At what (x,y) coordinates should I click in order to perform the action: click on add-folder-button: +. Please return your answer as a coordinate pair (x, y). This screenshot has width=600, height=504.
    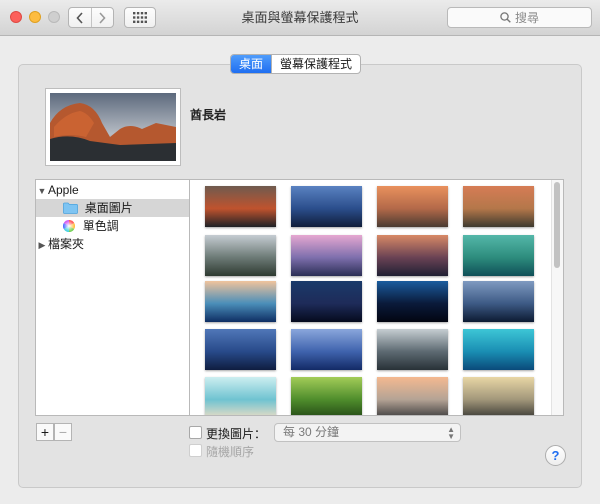
    Looking at the image, I should click on (45, 432).